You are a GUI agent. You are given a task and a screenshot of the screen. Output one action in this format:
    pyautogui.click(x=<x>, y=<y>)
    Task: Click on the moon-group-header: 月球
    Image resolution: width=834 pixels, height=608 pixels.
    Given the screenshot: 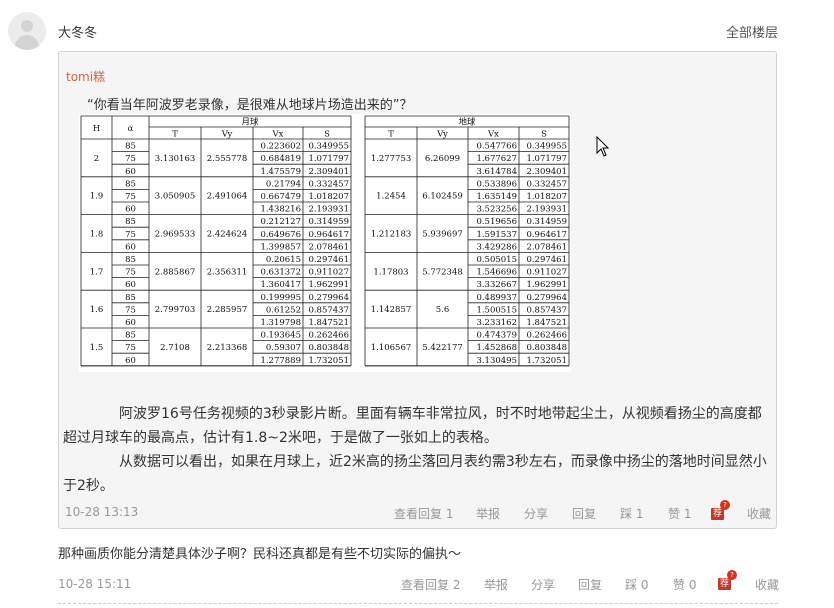 What is the action you would take?
    pyautogui.click(x=250, y=122)
    